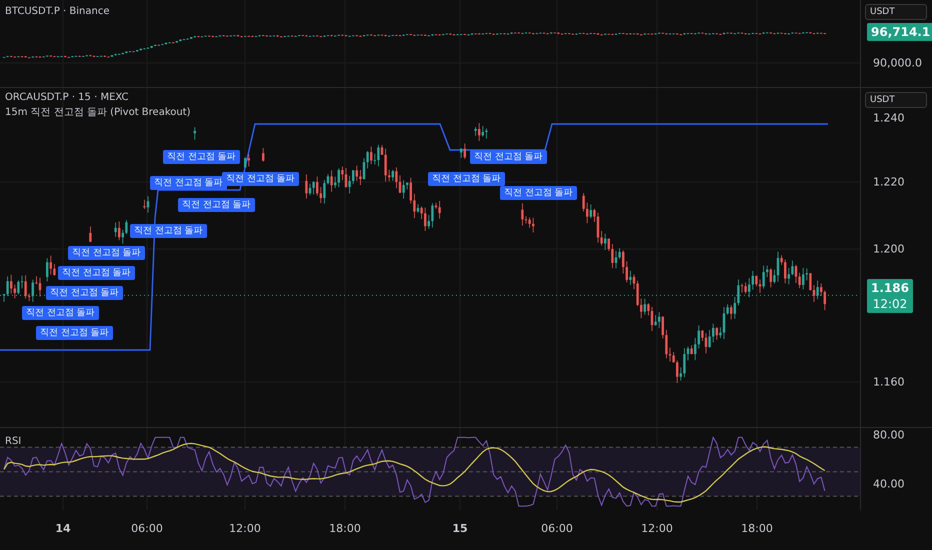 The height and width of the screenshot is (550, 932). What do you see at coordinates (899, 32) in the screenshot?
I see `last-price-badge: 96,714.1` at bounding box center [899, 32].